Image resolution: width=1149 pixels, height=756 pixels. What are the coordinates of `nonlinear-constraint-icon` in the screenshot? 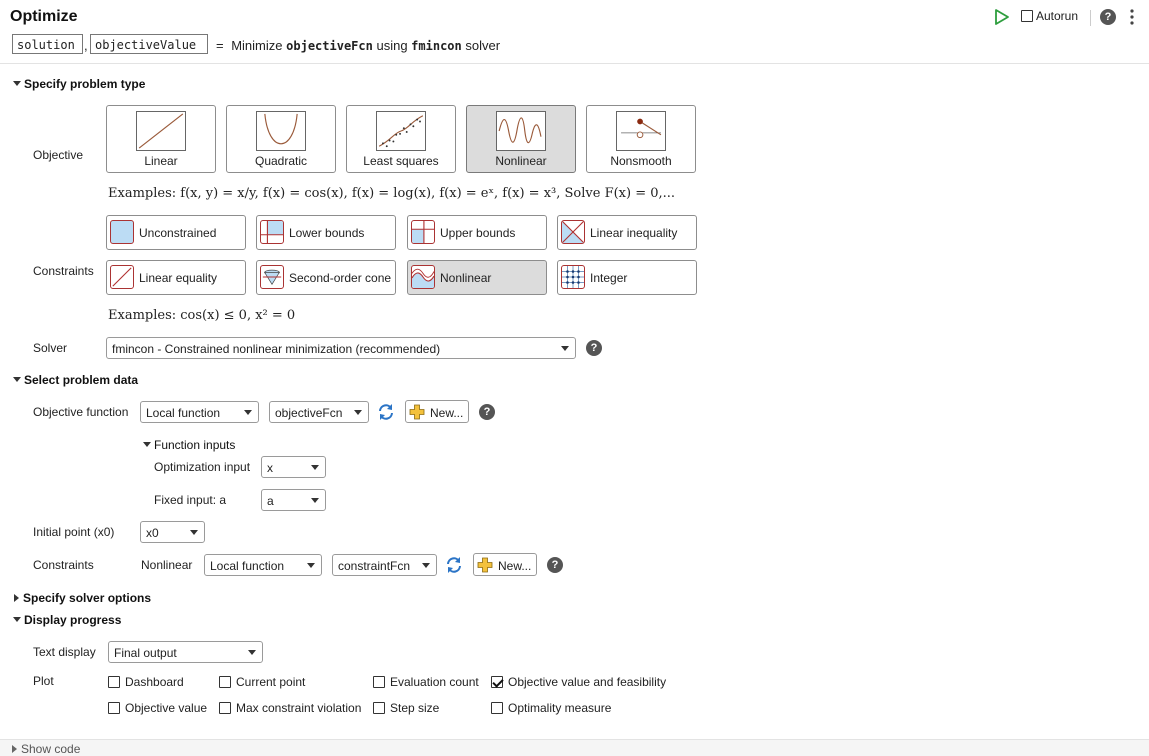 It's located at (423, 277).